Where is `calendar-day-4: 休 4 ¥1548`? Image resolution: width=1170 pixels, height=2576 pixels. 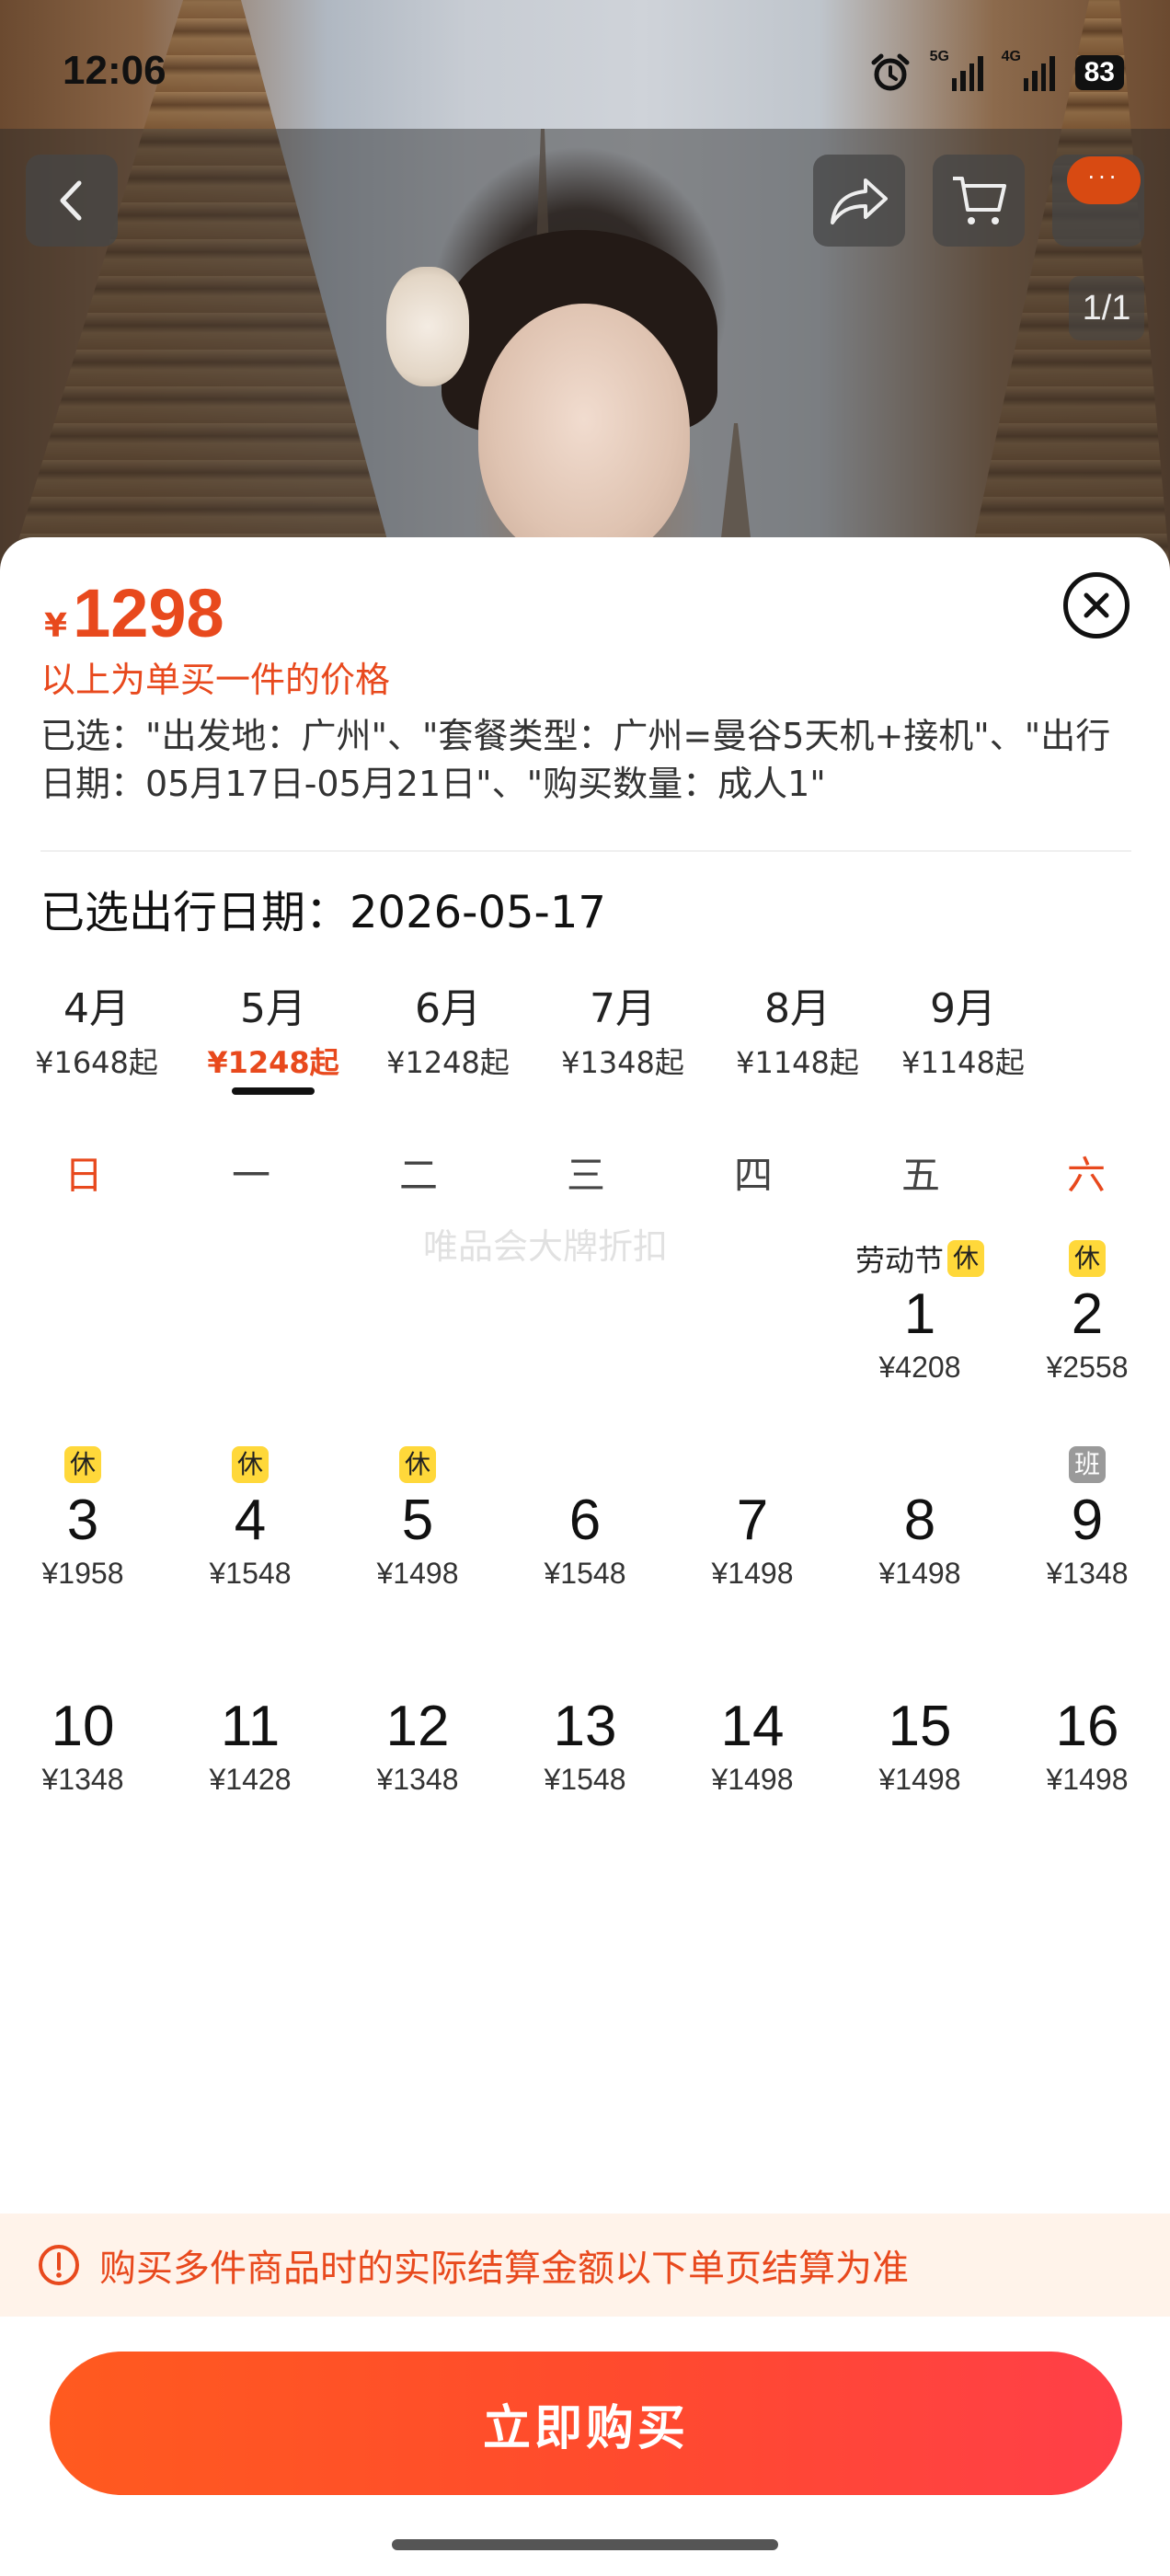
calendar-day-4: 休 4 ¥1548 is located at coordinates (250, 1541).